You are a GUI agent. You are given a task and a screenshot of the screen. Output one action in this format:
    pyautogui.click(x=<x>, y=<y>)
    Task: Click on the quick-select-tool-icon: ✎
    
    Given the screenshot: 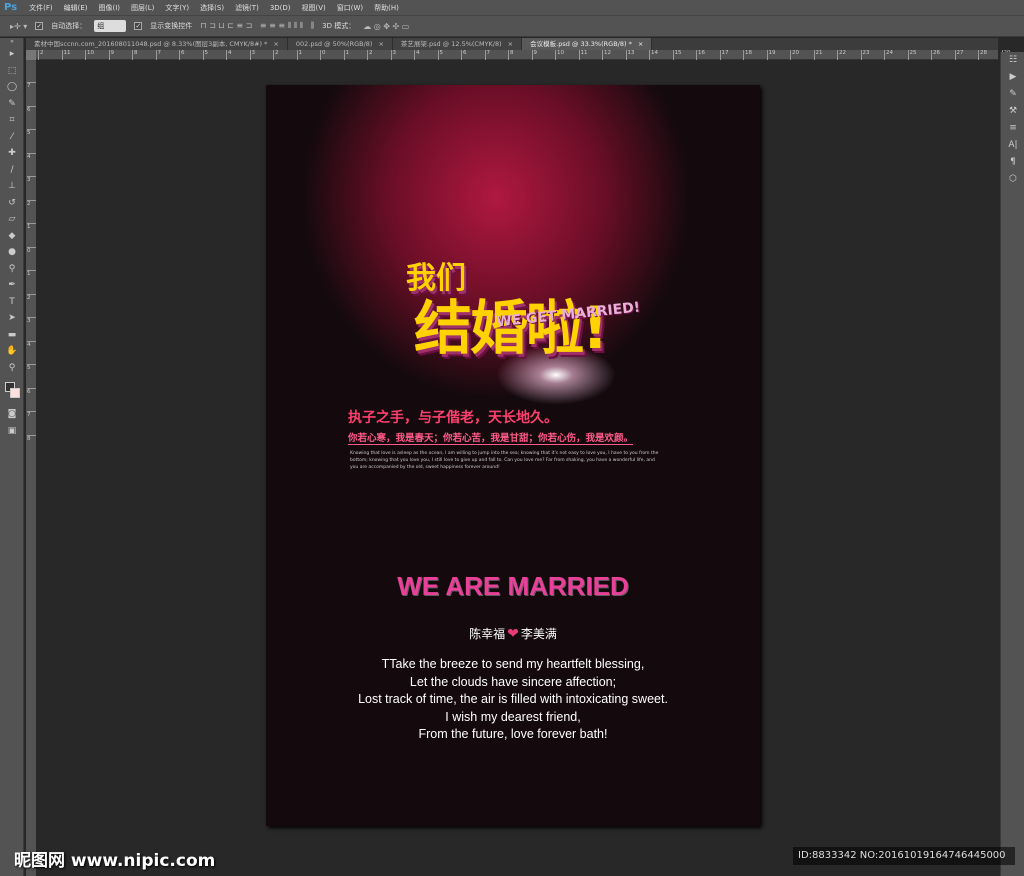 What is the action you would take?
    pyautogui.click(x=12, y=104)
    